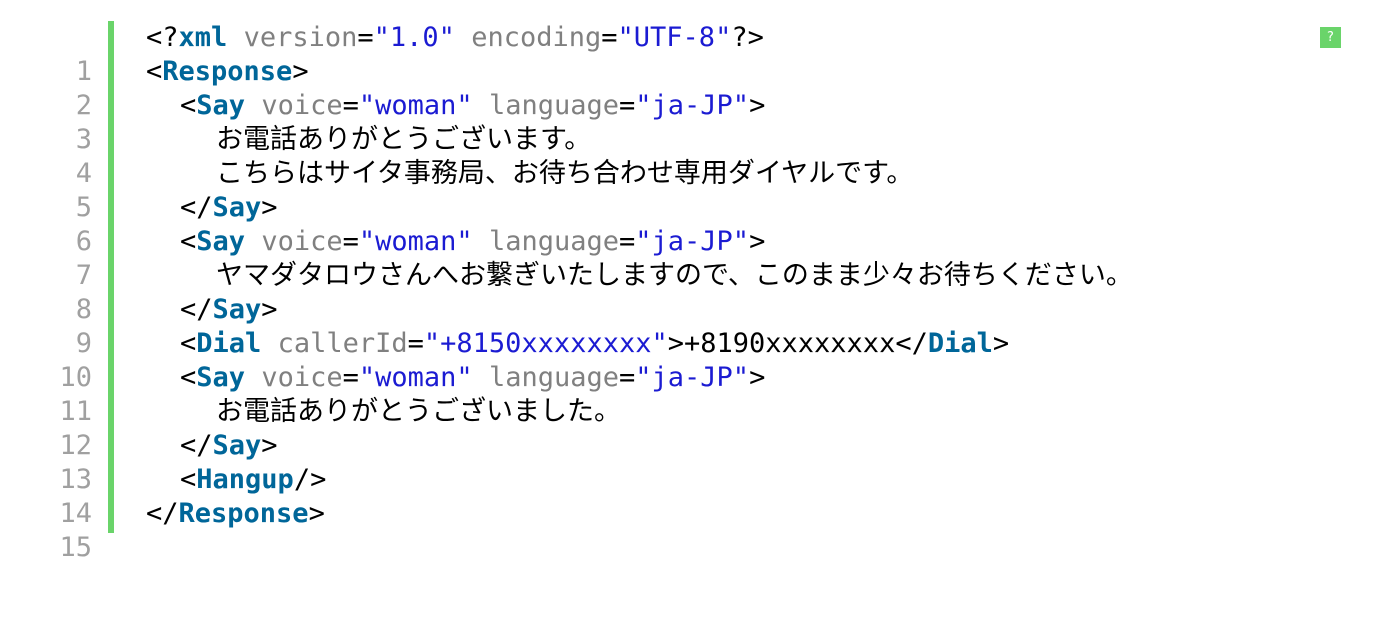 Image resolution: width=1378 pixels, height=633 pixels. Describe the element at coordinates (689, 54) in the screenshot. I see `code-line: 1 <?xml version="1.0" encoding="UTF-8"?>` at that location.